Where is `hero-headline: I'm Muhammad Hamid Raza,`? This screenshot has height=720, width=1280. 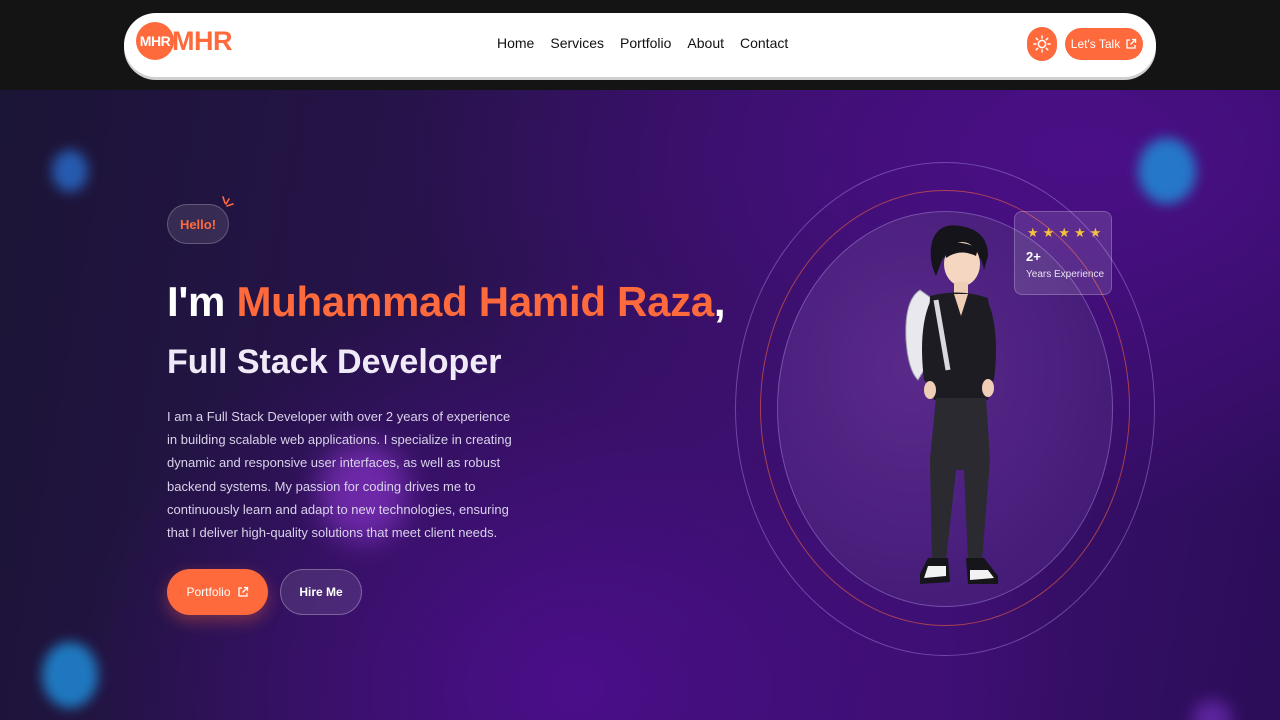 hero-headline: I'm Muhammad Hamid Raza, is located at coordinates (446, 302).